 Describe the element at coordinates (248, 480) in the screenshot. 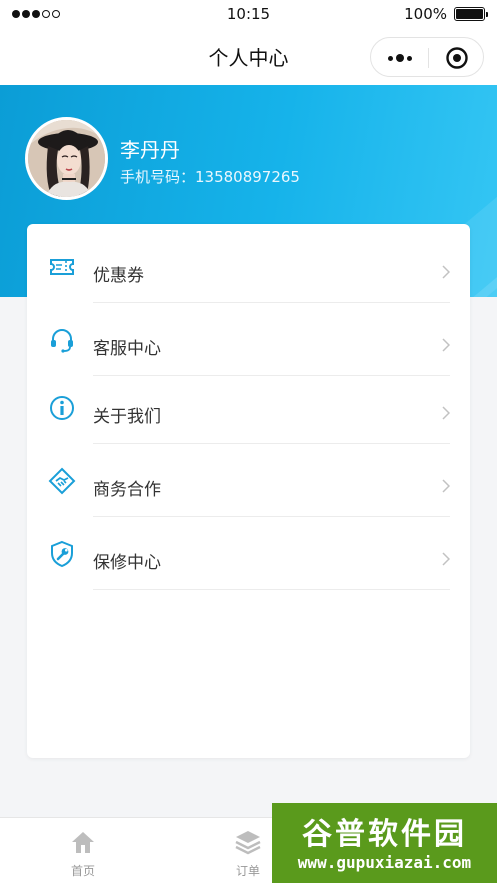

I see `menu-item-business-cooperation: 商务合作` at that location.